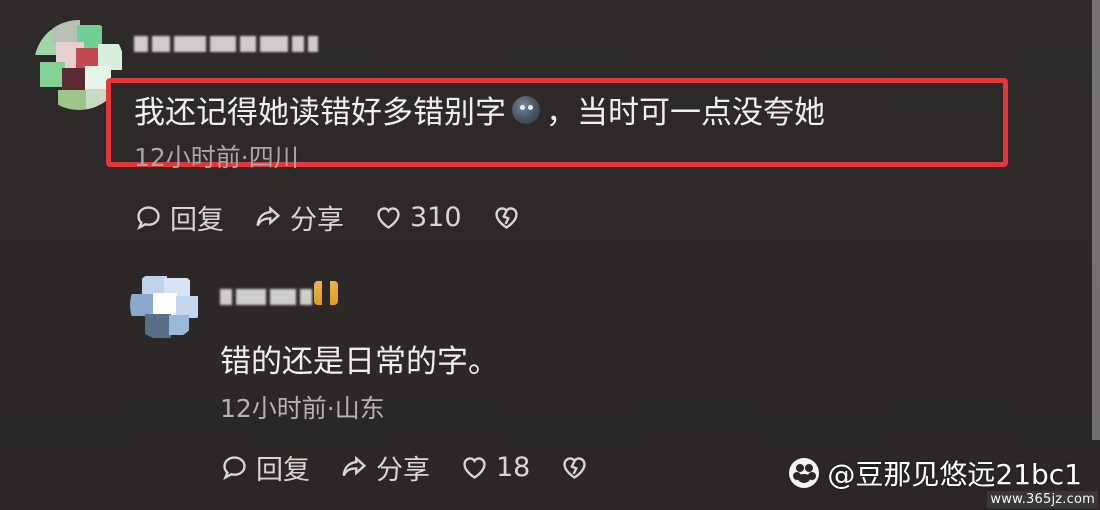 This screenshot has height=510, width=1100. I want to click on reply-comment-actions: 回复 分享 18, so click(404, 467).